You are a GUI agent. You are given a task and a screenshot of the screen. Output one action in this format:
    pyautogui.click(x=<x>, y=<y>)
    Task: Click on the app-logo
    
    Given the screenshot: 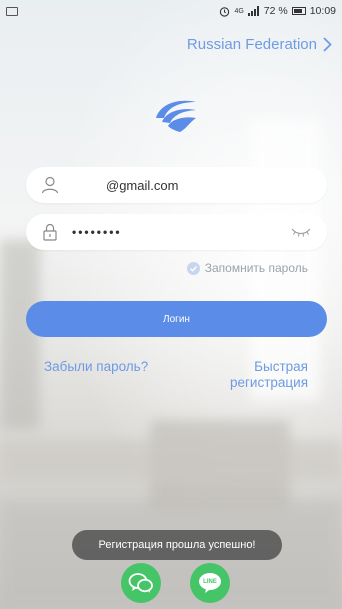 What is the action you would take?
    pyautogui.click(x=176, y=116)
    